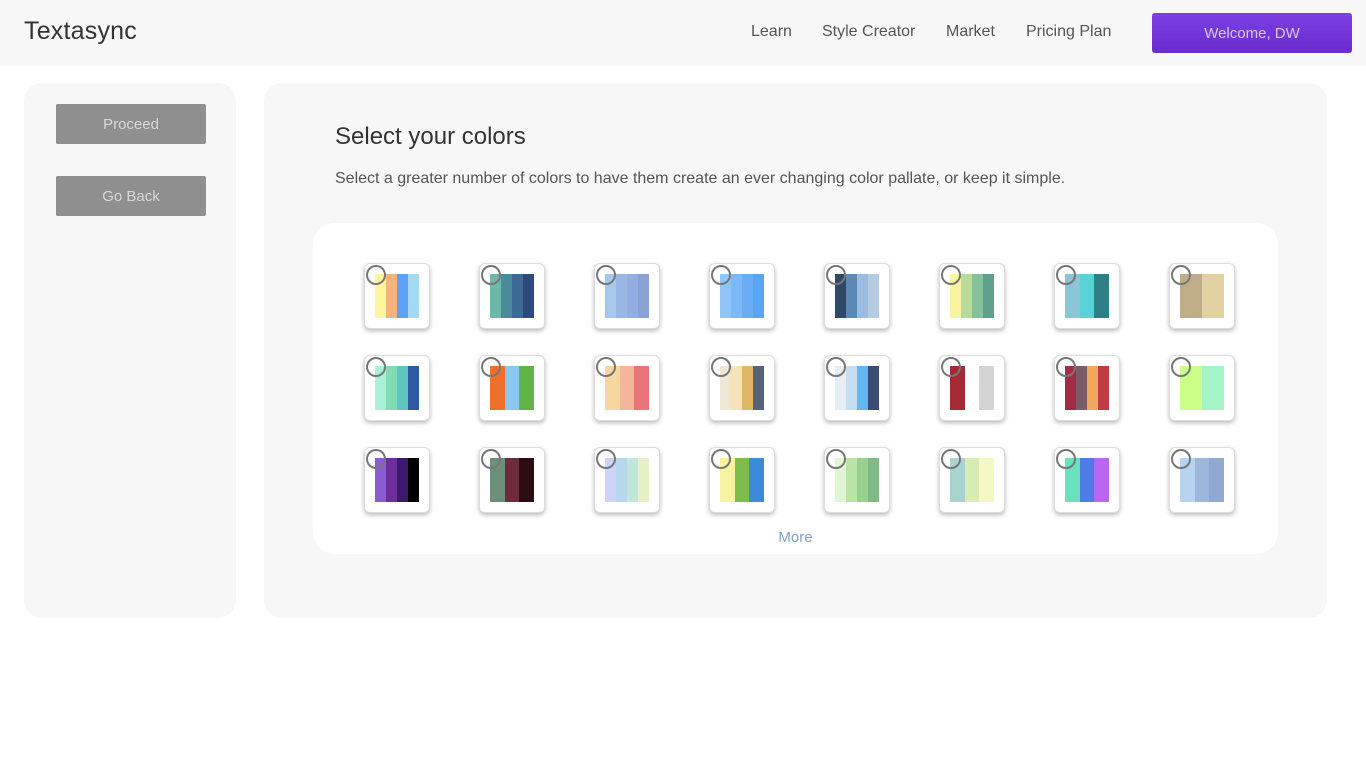 Image resolution: width=1366 pixels, height=760 pixels. I want to click on go-back-button: Go Back, so click(131, 196).